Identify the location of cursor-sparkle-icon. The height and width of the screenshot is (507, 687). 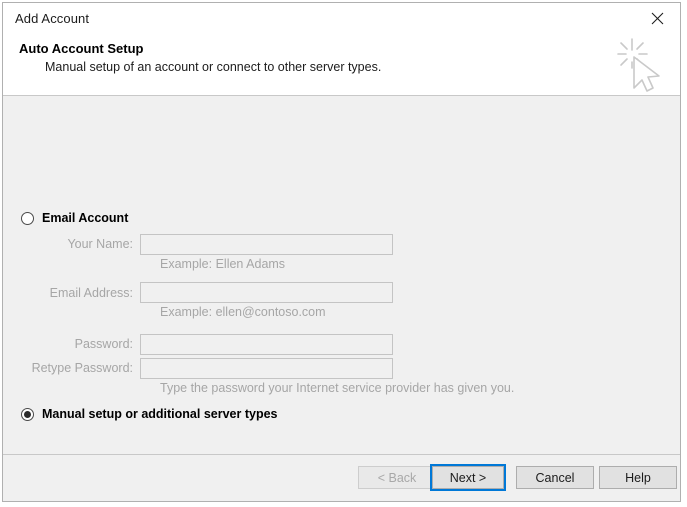
(638, 64).